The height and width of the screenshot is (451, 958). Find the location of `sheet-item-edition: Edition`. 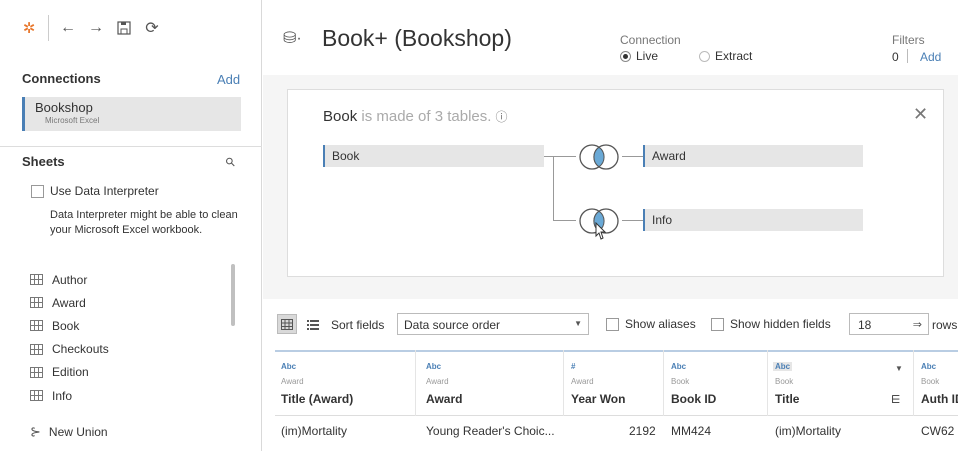

sheet-item-edition: Edition is located at coordinates (69, 372).